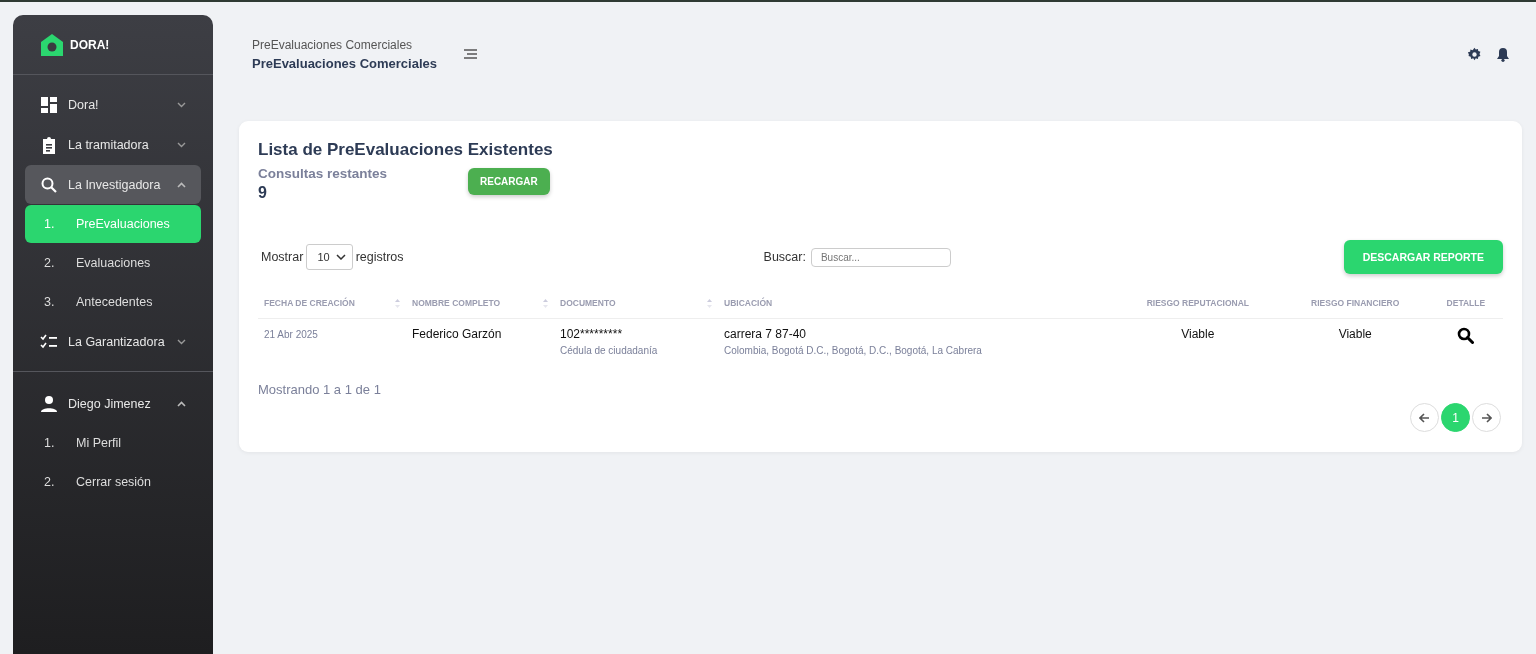 The height and width of the screenshot is (654, 1536). Describe the element at coordinates (49, 341) in the screenshot. I see `checklist-icon` at that location.